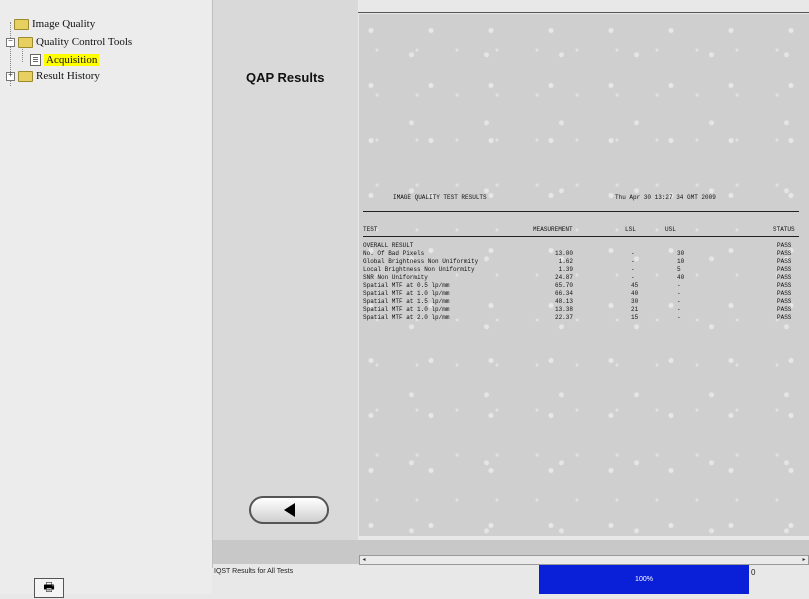  What do you see at coordinates (579, 246) in the screenshot?
I see `table-row: OVERALL RESULT PASS` at bounding box center [579, 246].